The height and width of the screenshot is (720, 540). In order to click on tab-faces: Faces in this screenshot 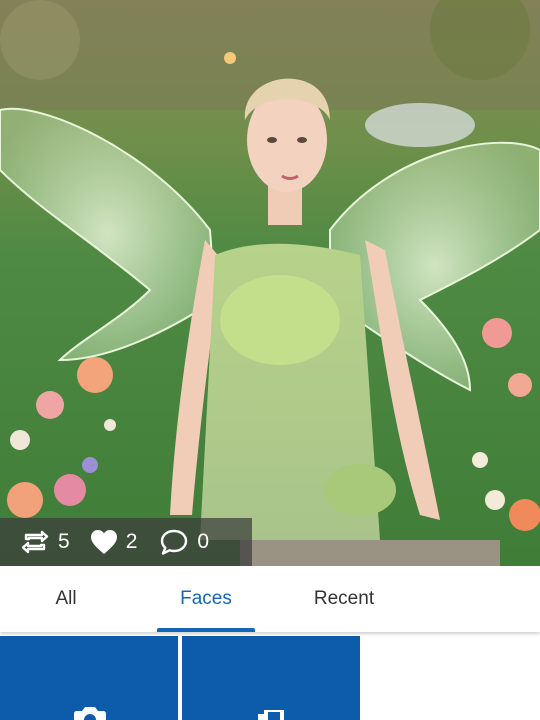, I will do `click(206, 599)`.